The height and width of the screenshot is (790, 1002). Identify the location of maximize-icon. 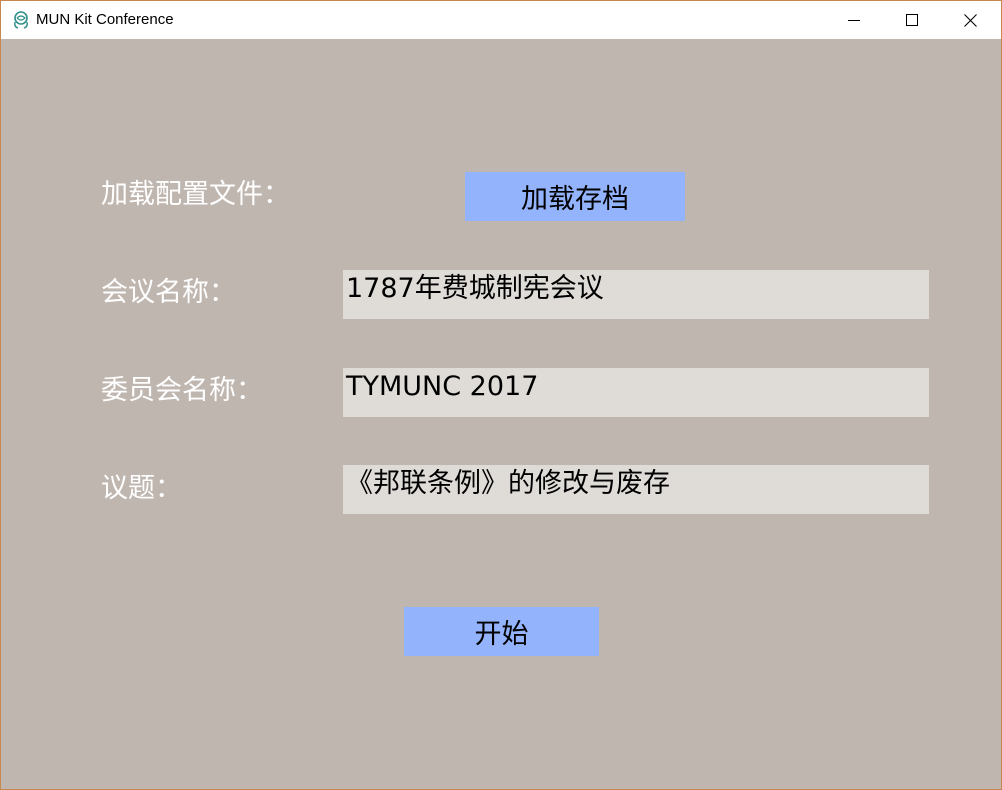
(912, 20).